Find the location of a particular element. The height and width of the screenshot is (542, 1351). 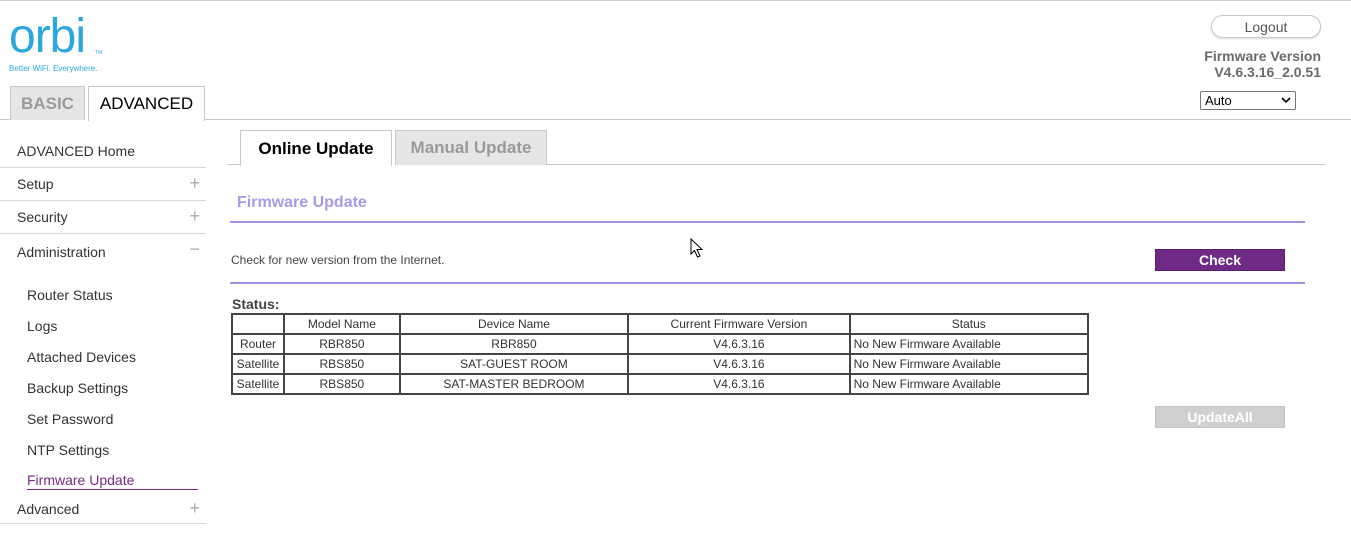

tab-basic: BASIC is located at coordinates (47, 103).